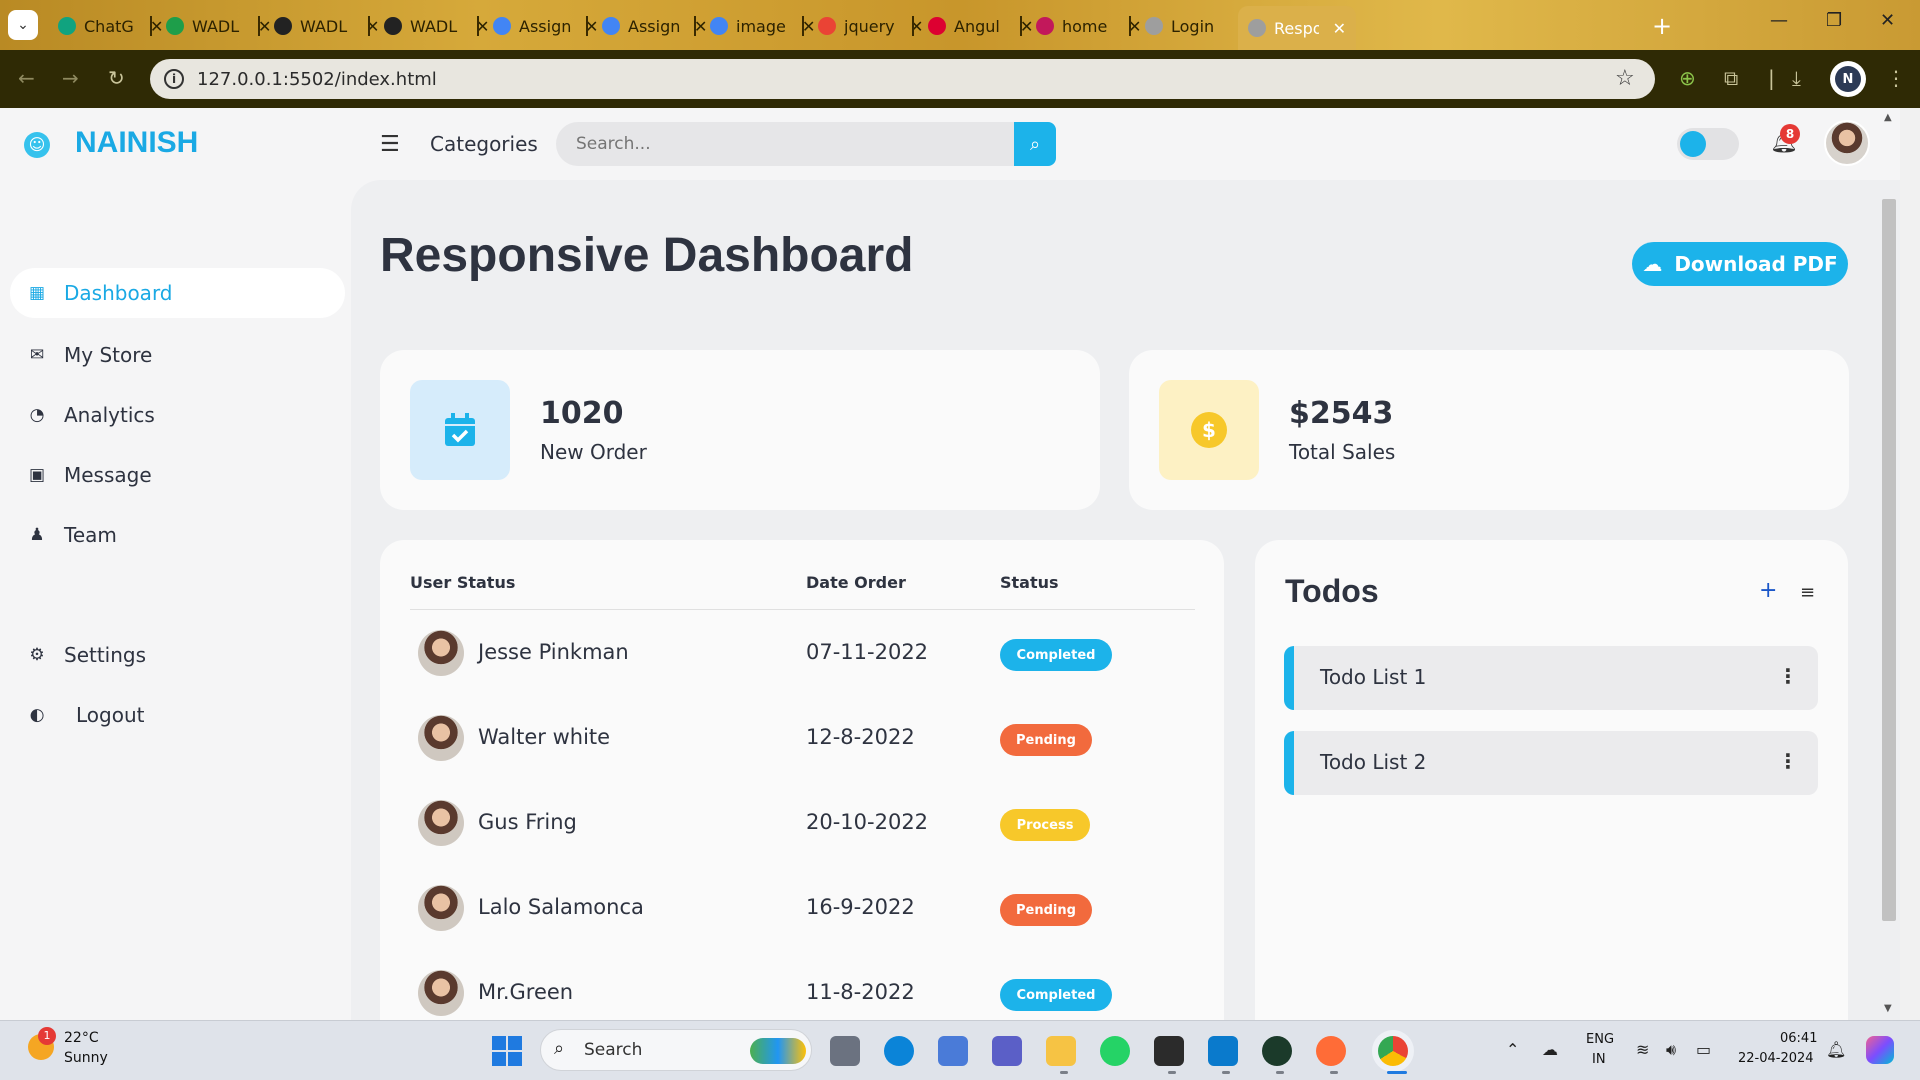 This screenshot has width=1920, height=1080. I want to click on reload-button: ↻, so click(116, 78).